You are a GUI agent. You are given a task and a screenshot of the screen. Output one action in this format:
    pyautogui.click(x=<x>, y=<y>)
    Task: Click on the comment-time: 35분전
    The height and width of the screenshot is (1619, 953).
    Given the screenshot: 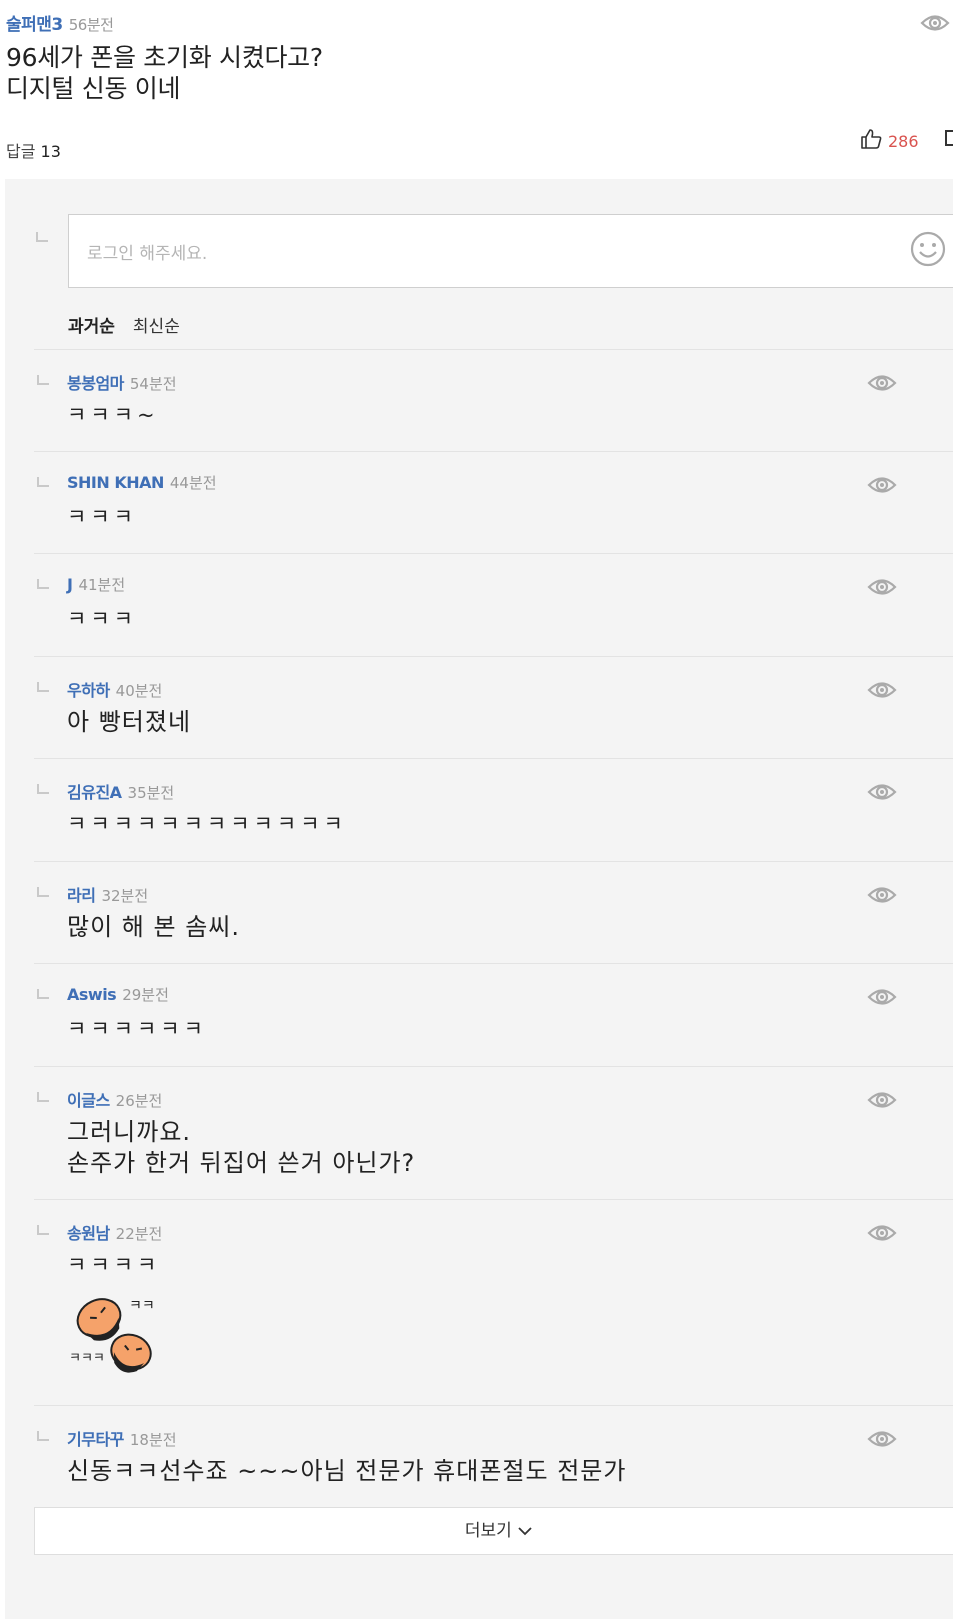 What is the action you would take?
    pyautogui.click(x=151, y=793)
    